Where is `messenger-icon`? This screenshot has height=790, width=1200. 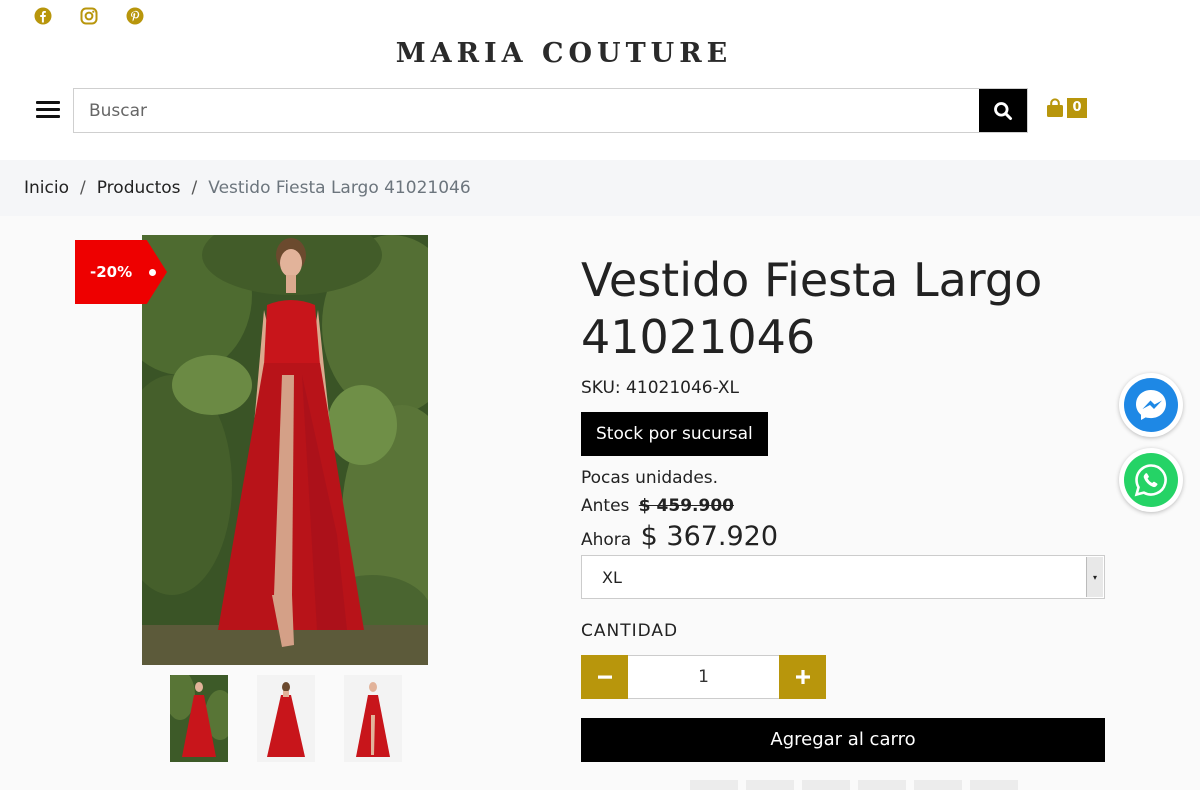
messenger-icon is located at coordinates (1151, 405).